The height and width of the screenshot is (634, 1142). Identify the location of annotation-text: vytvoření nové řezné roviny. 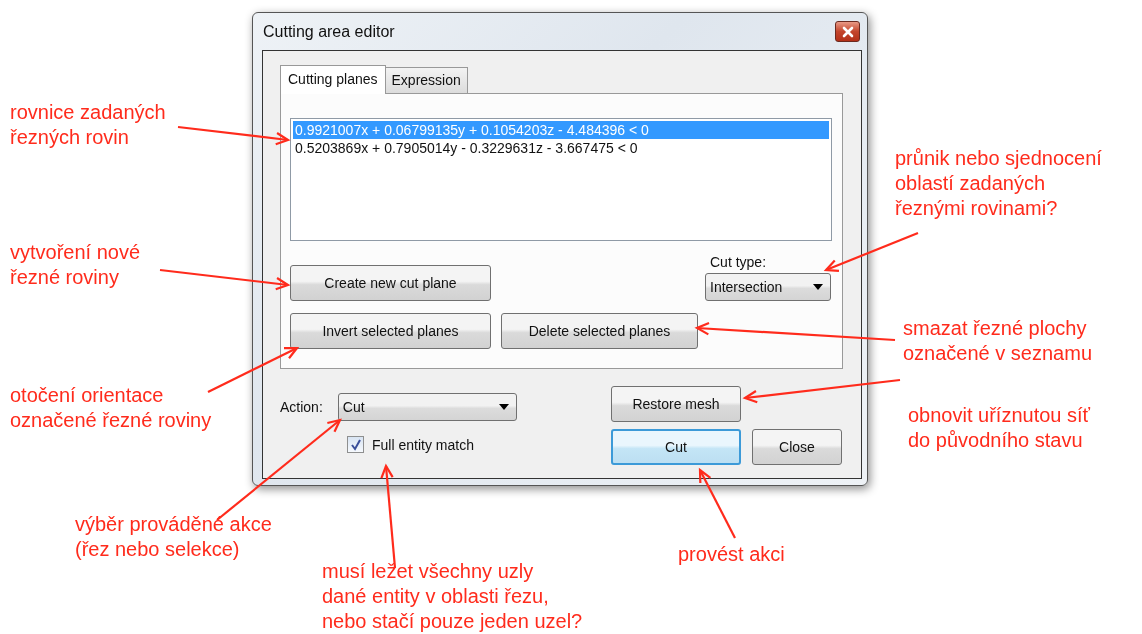
(75, 265).